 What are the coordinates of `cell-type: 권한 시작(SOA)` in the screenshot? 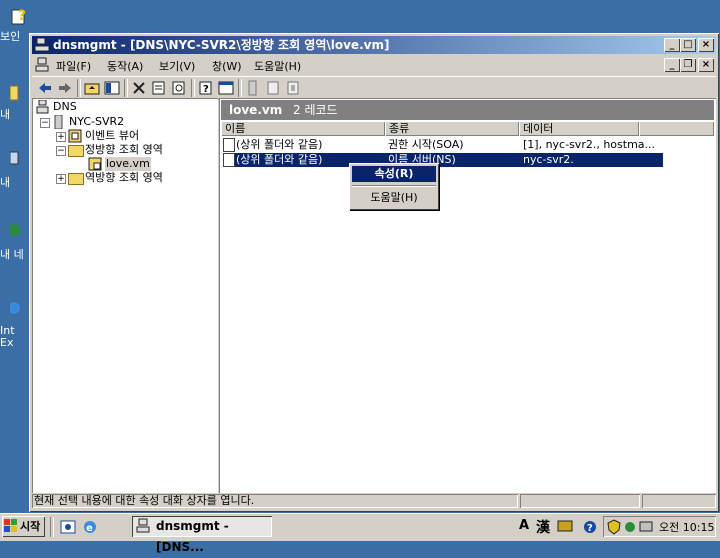 It's located at (426, 144).